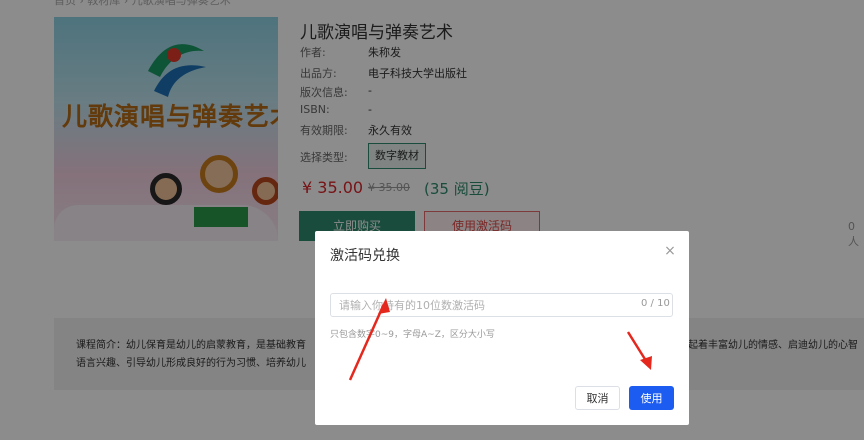 The image size is (864, 440). What do you see at coordinates (655, 303) in the screenshot?
I see `char-counter: 0 / 10` at bounding box center [655, 303].